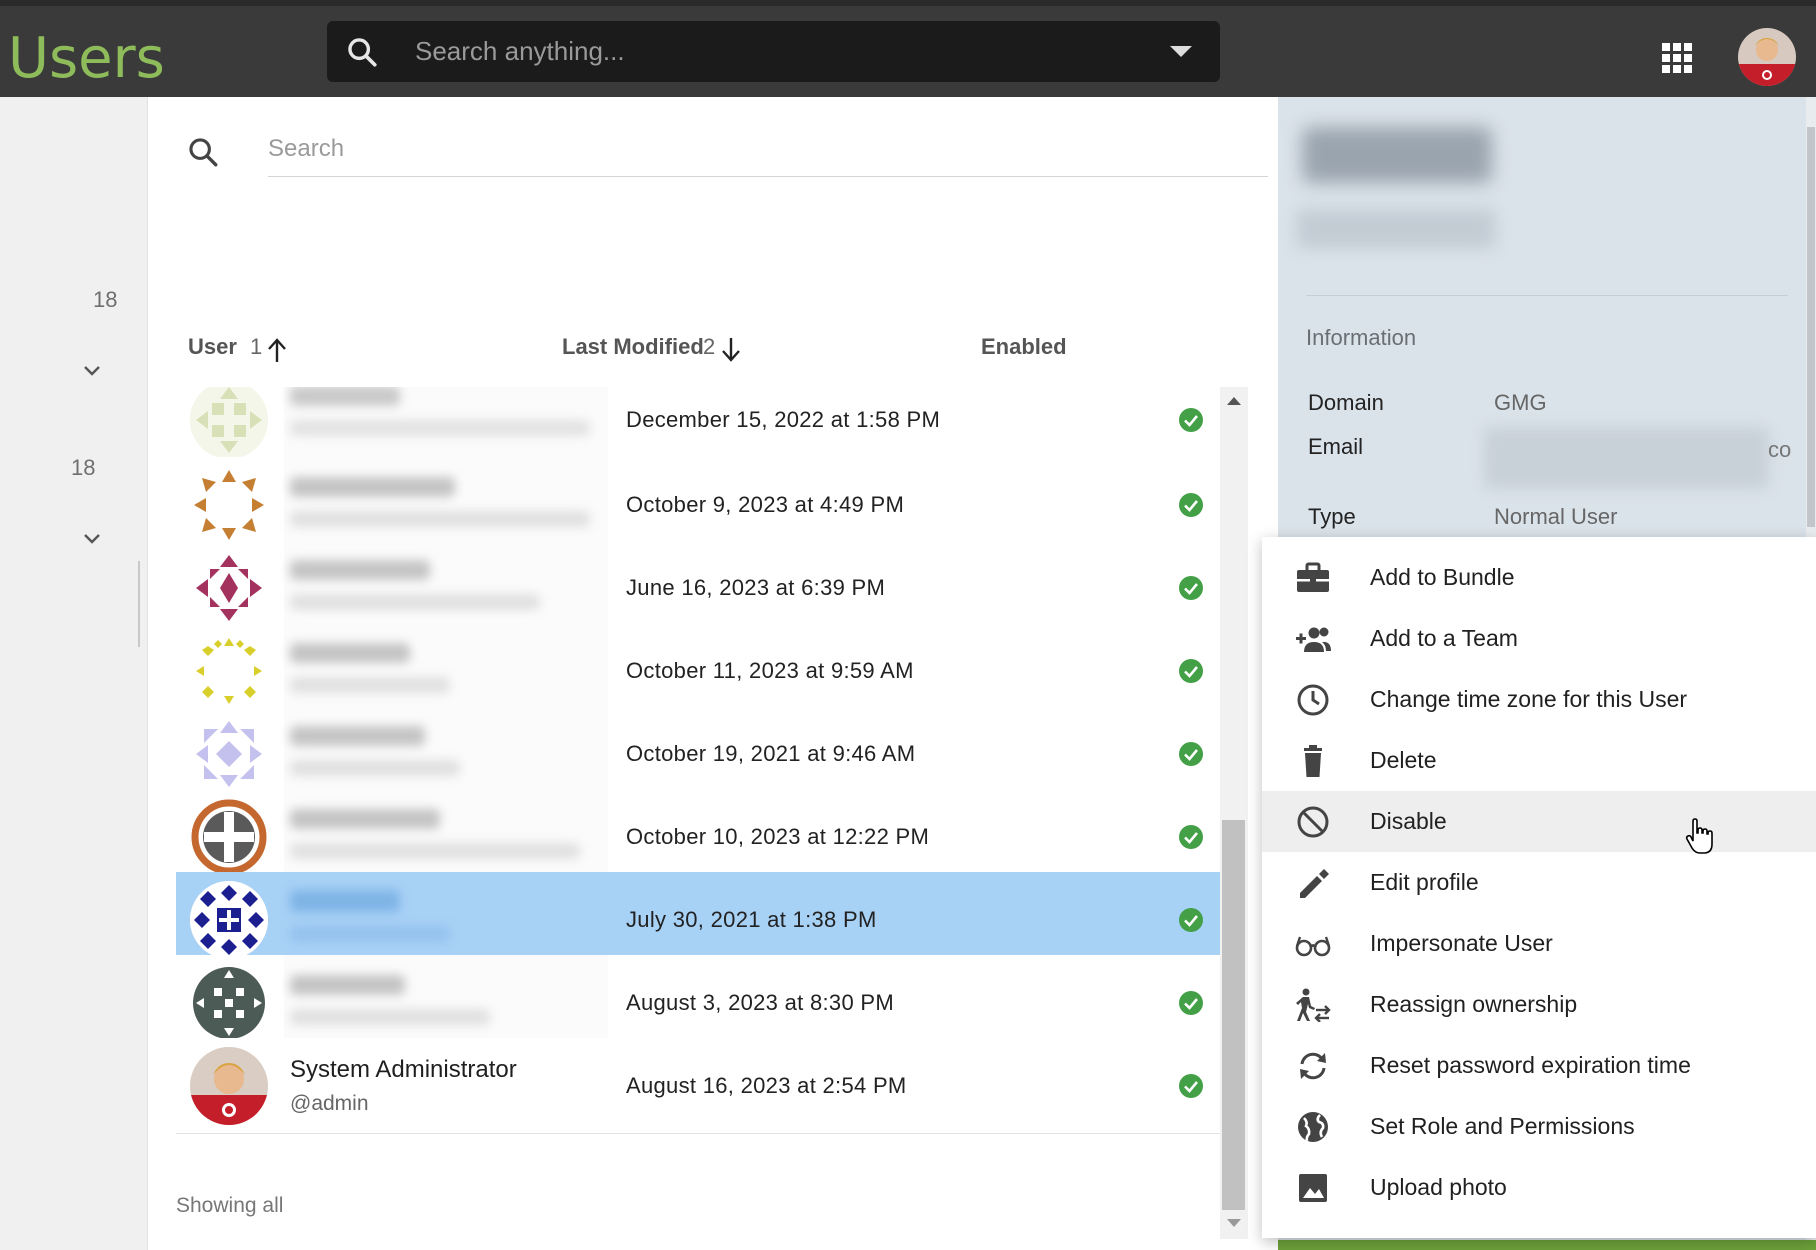  What do you see at coordinates (765, 51) in the screenshot?
I see `global-search-input` at bounding box center [765, 51].